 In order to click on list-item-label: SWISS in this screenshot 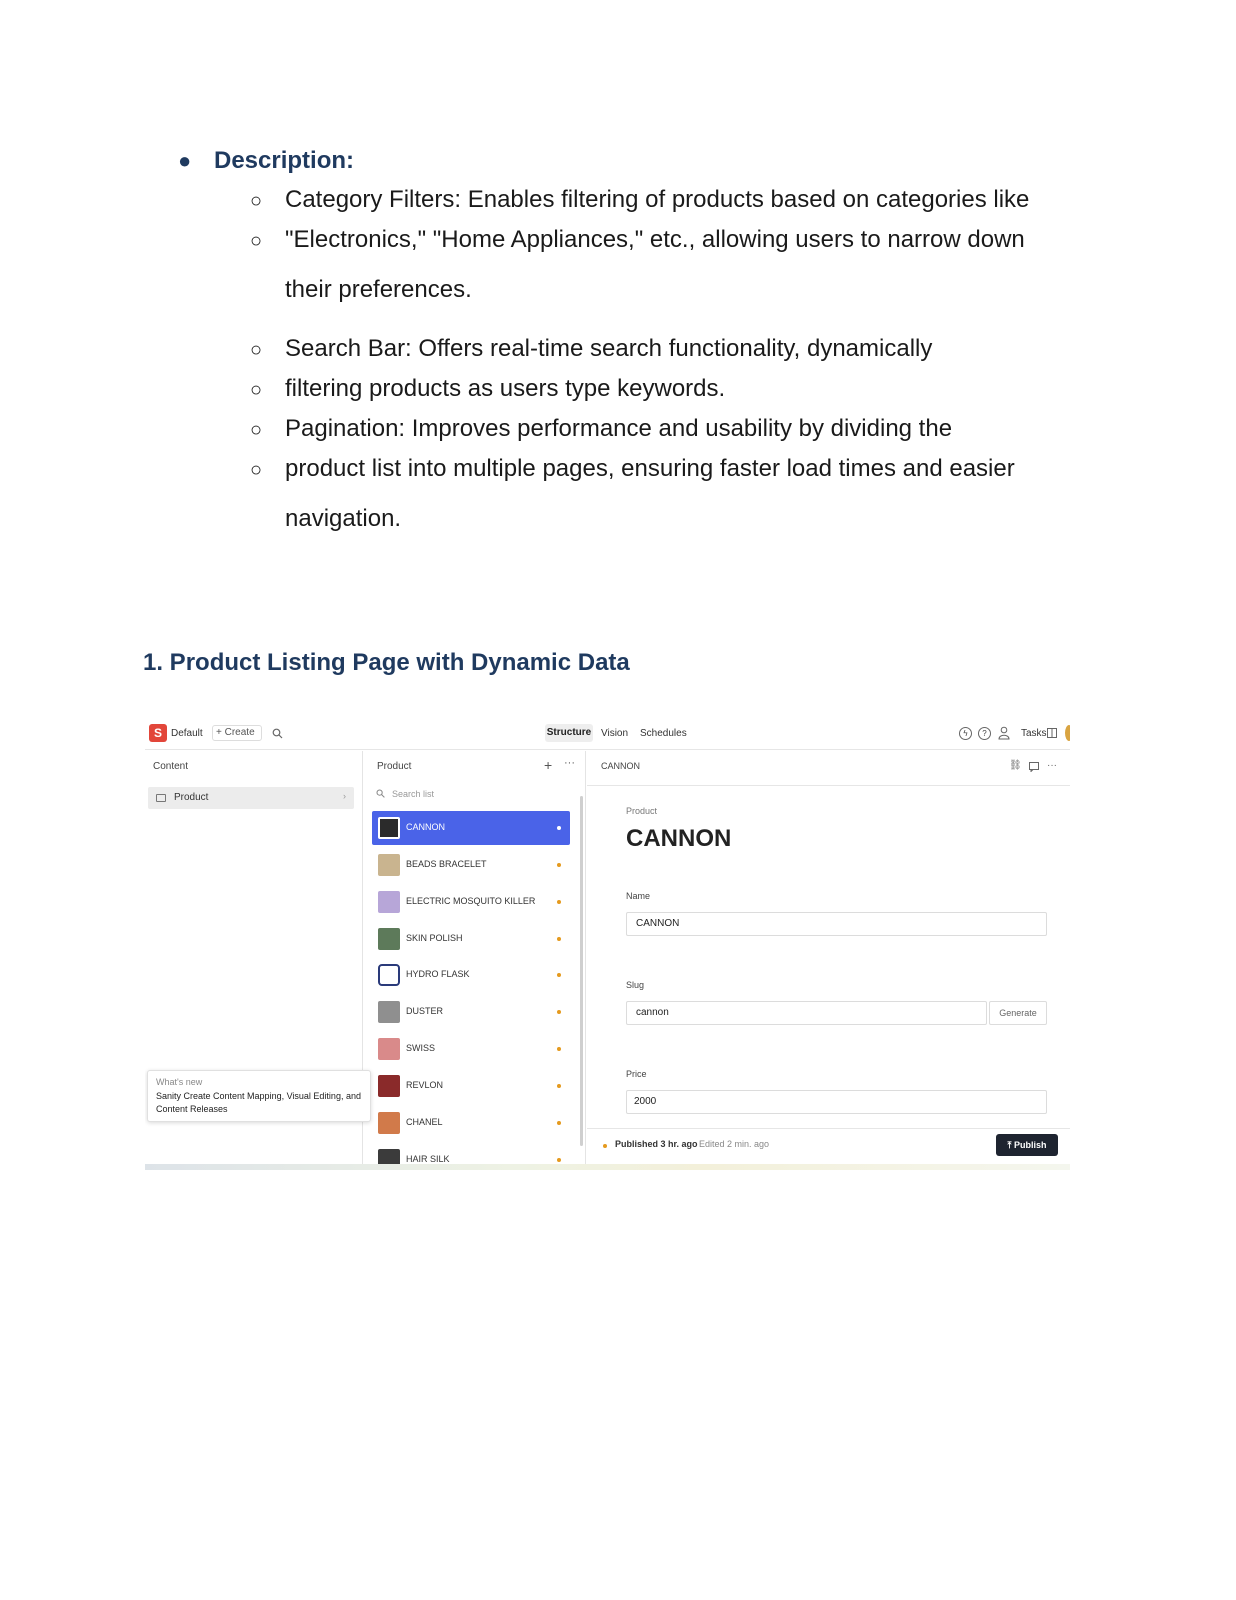, I will do `click(421, 1048)`.